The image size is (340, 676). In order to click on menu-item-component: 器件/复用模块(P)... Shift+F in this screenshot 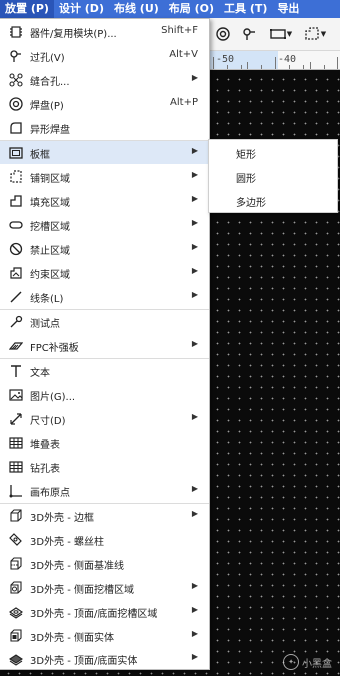, I will do `click(104, 31)`.